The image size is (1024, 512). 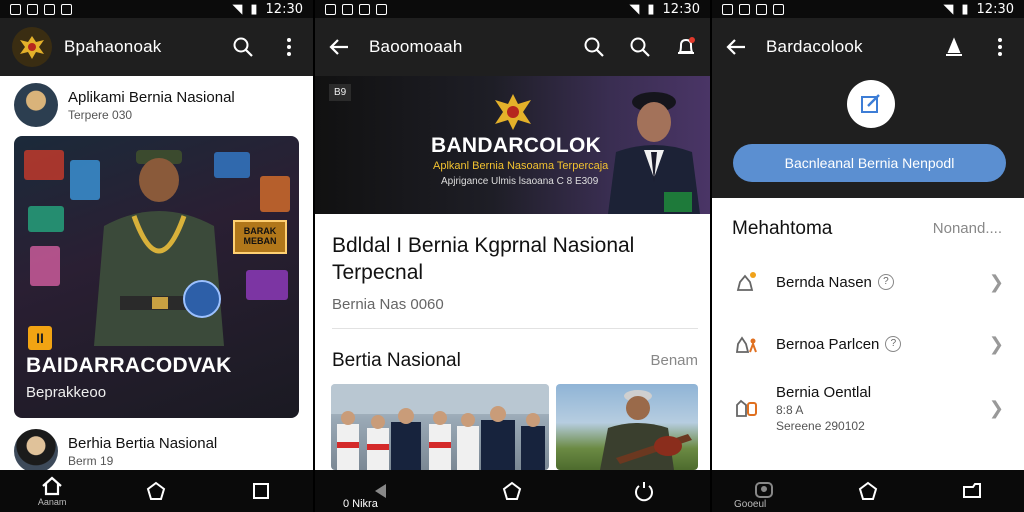 I want to click on refresh-icon, so click(x=644, y=492).